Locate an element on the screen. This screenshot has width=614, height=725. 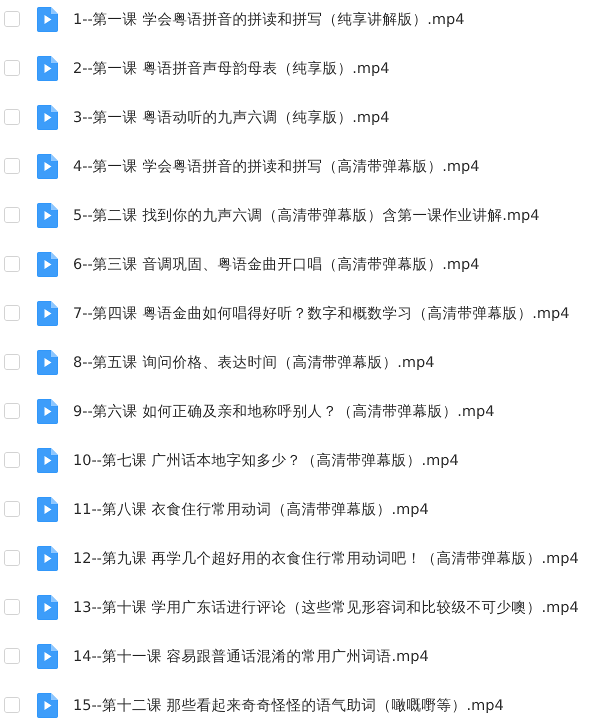
file-name: 8--第五课 询问价格、表达时间（高清带弹幕版）.mp4 is located at coordinates (253, 362).